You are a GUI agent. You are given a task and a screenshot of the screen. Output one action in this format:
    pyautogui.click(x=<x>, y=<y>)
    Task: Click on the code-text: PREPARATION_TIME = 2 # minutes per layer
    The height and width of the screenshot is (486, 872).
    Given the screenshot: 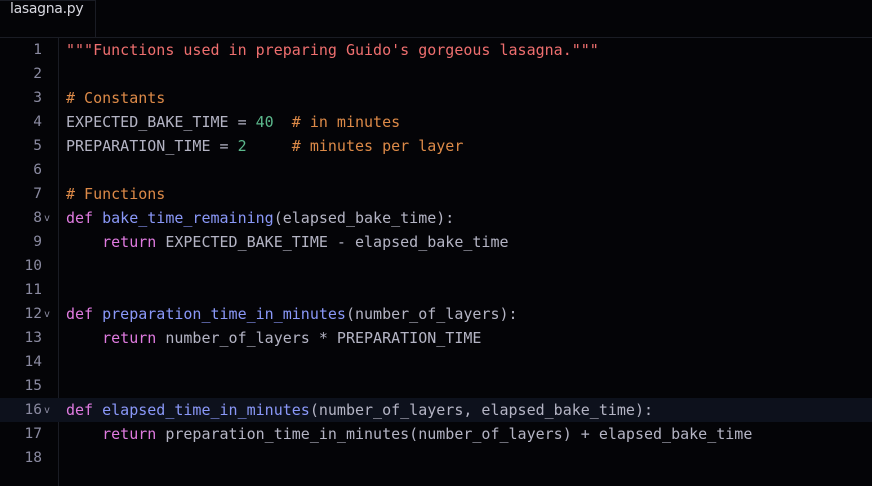 What is the action you would take?
    pyautogui.click(x=260, y=146)
    